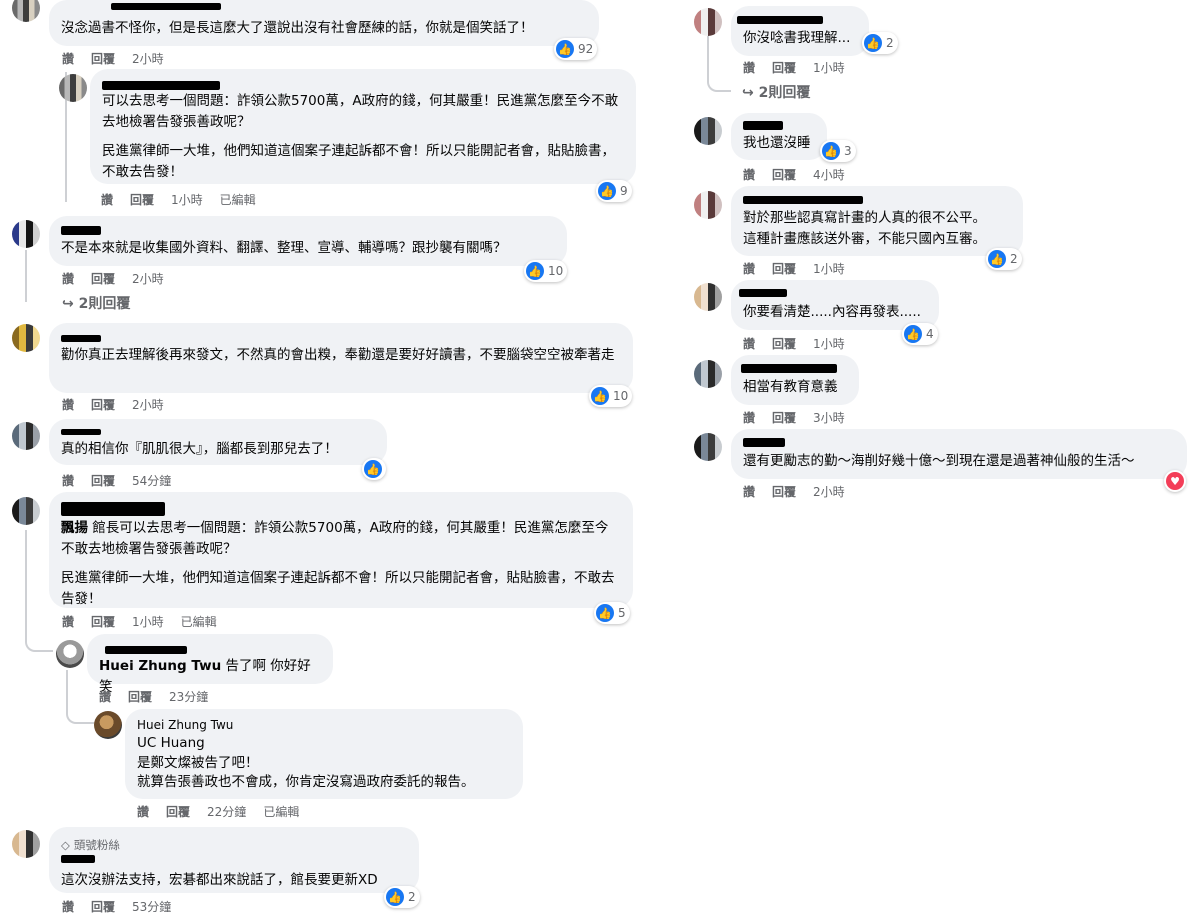 The height and width of the screenshot is (917, 1196). I want to click on comment-bubble: ◇ 頭號粉絲 這次沒辦法支持，宏碁都出來說話了，館長要更新XD, so click(234, 860).